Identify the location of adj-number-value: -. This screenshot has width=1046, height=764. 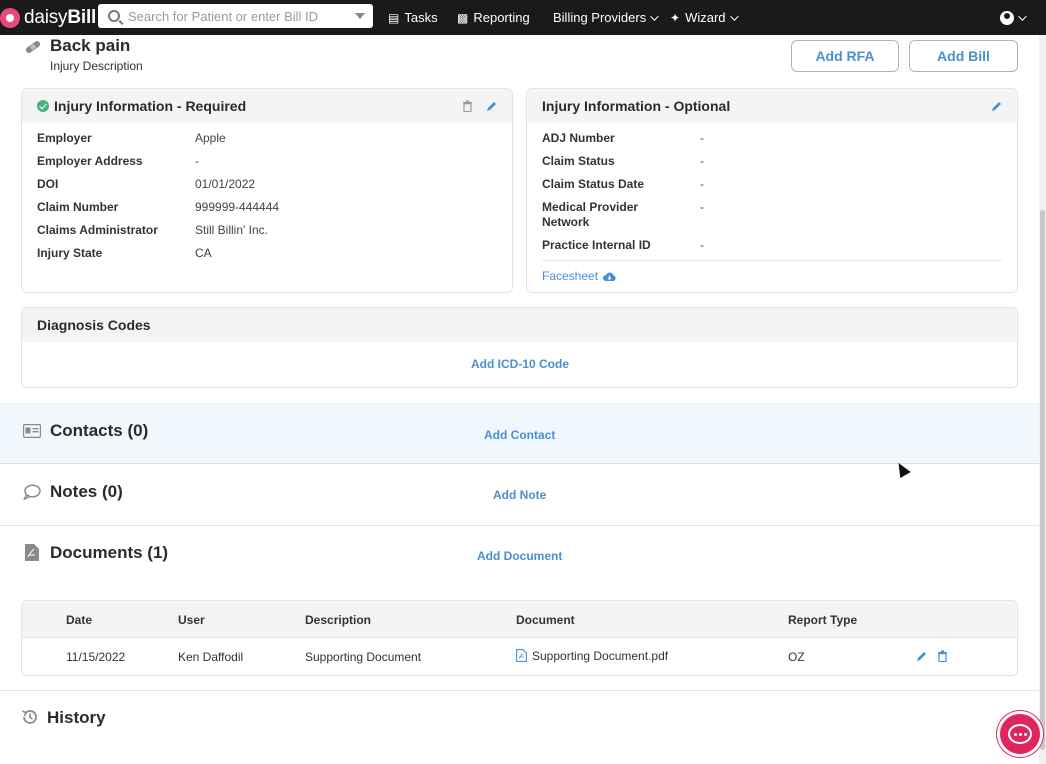
(702, 138).